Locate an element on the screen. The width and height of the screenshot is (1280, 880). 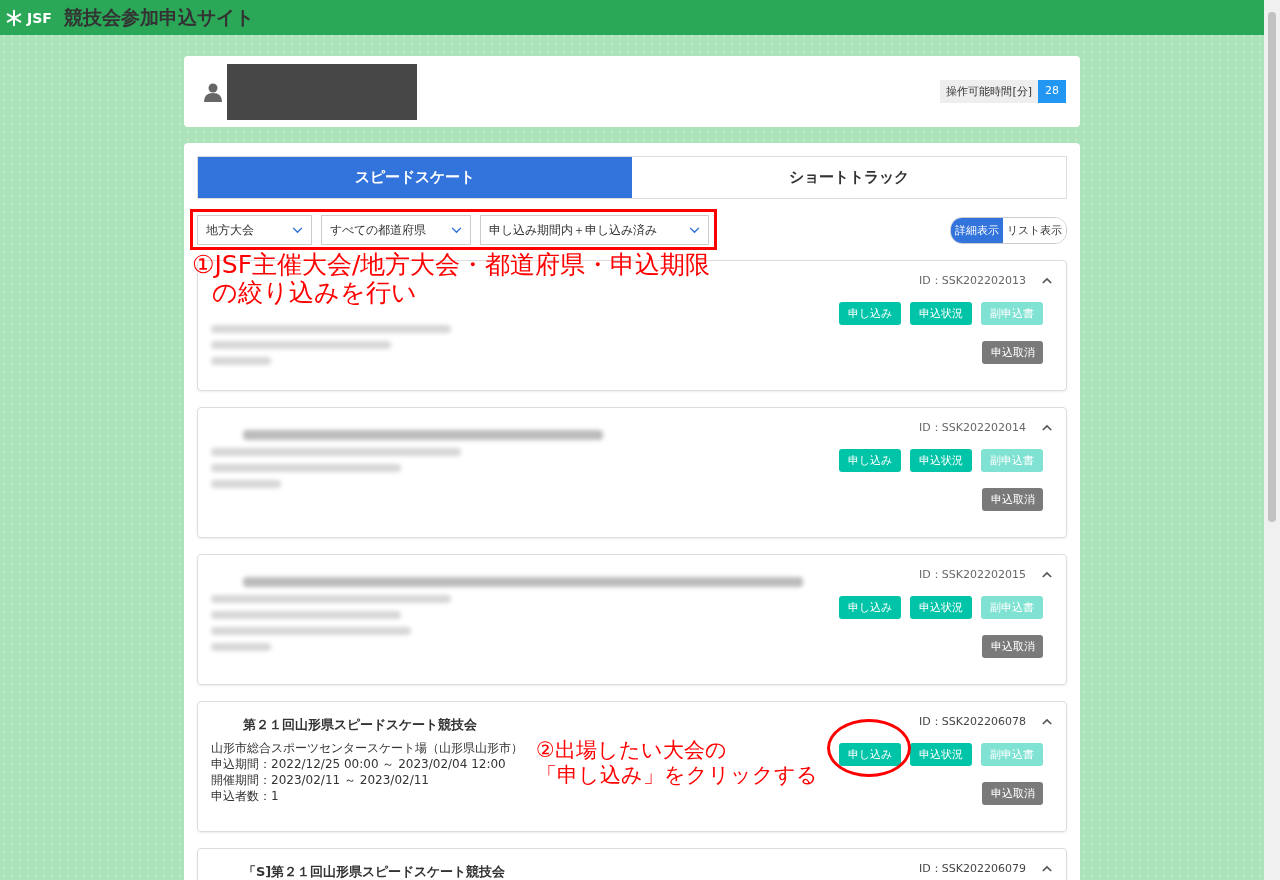
competition-detail: 開催期間：2023/02/11 ～ 2023/02/11 is located at coordinates (320, 780).